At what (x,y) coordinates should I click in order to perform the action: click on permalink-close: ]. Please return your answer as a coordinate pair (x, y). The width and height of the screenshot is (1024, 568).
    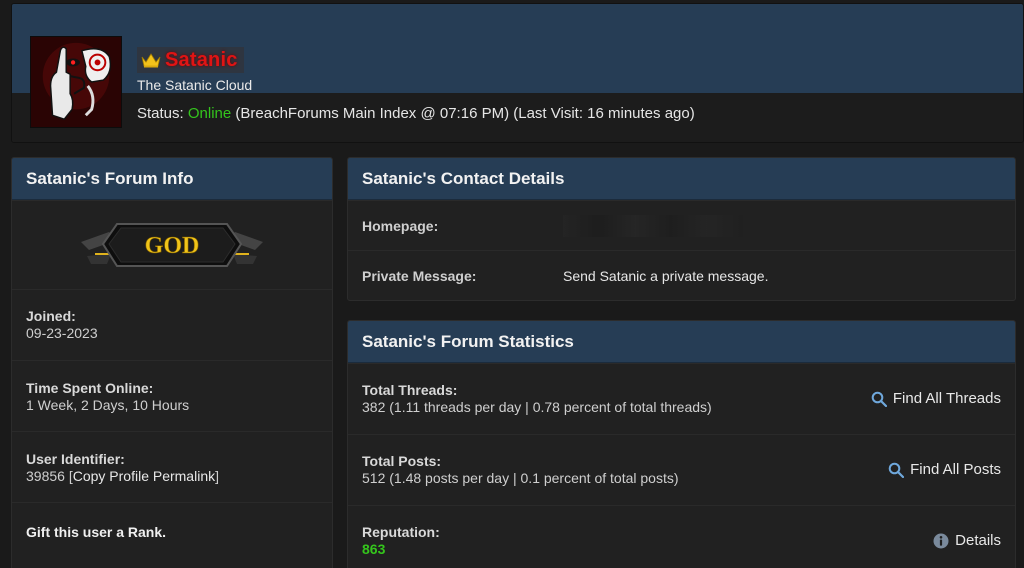
    Looking at the image, I should click on (217, 476).